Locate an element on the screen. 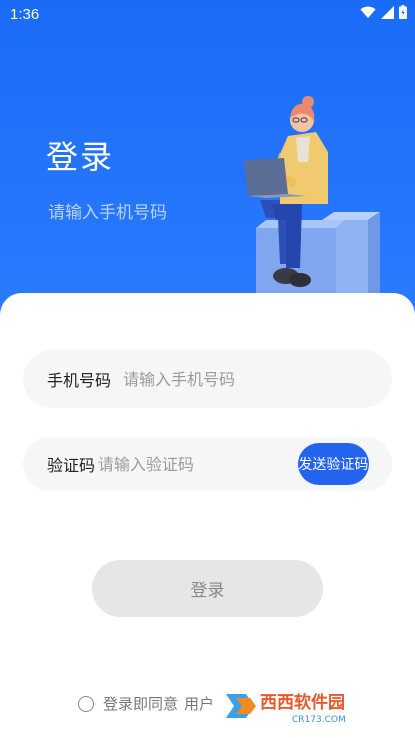 The height and width of the screenshot is (738, 415). agreement-row: 登录即同意 用户 is located at coordinates (146, 703).